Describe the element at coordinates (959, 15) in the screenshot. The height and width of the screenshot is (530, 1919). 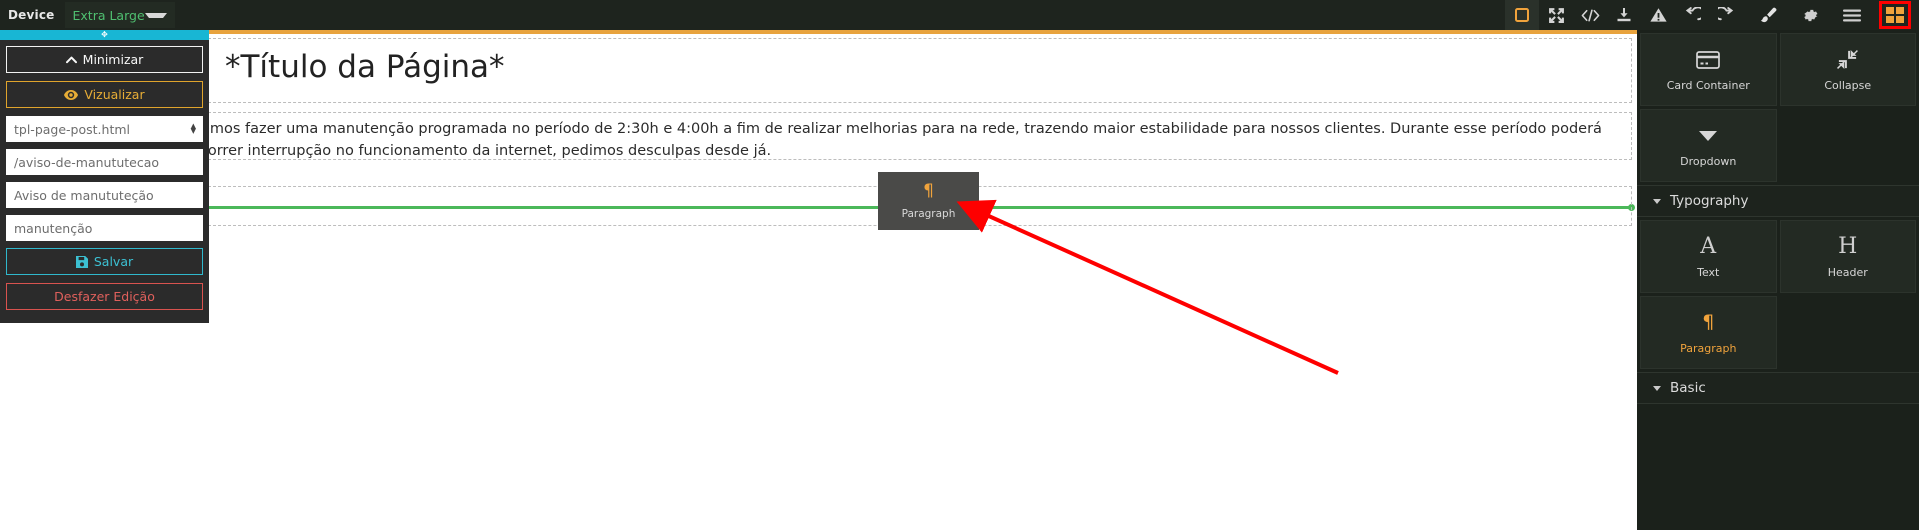
I see `top-toolbar: Device Extra Large` at that location.